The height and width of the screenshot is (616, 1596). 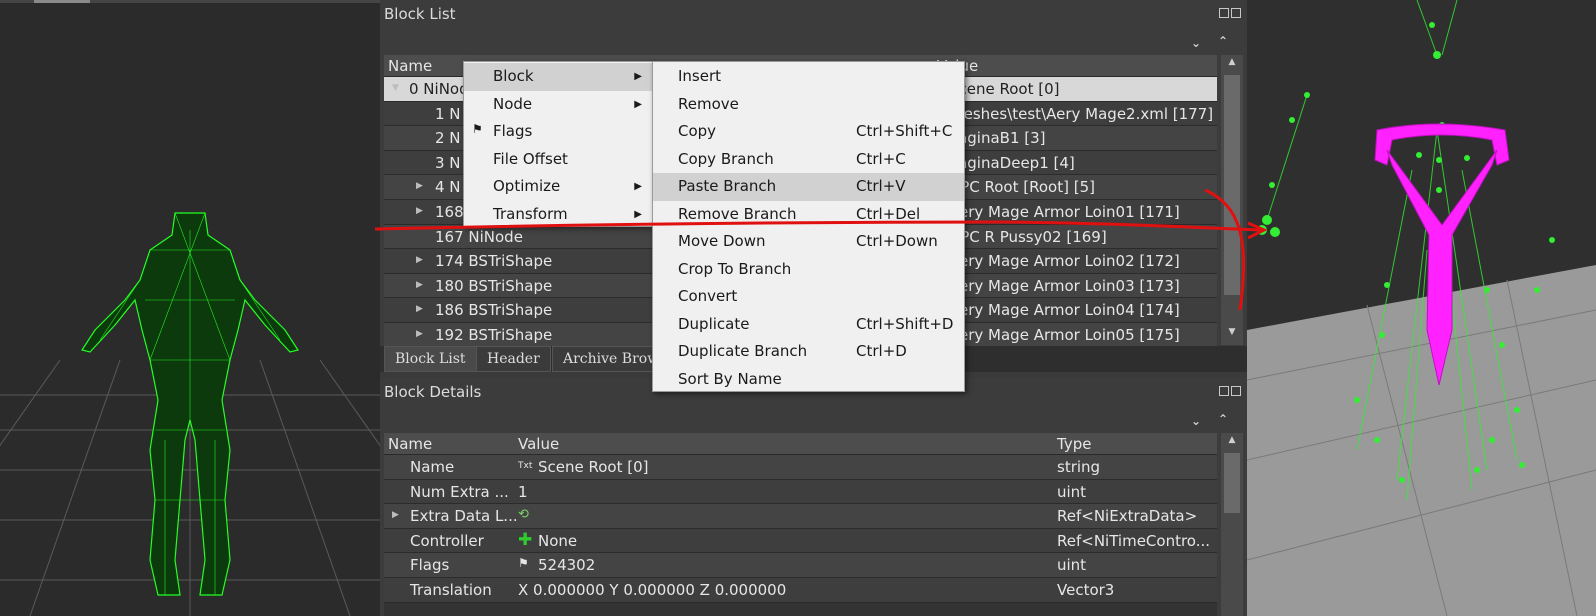 What do you see at coordinates (808, 187) in the screenshot?
I see `menu-item-paste-branch: Paste Branch Ctrl+V` at bounding box center [808, 187].